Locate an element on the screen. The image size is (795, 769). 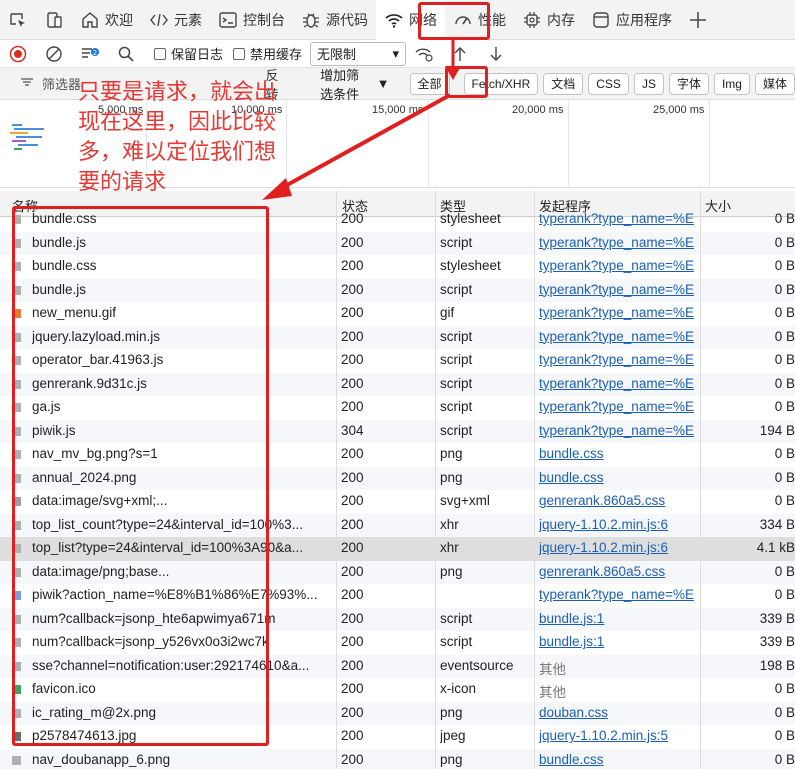
tab-sources: 源代码 is located at coordinates (334, 20).